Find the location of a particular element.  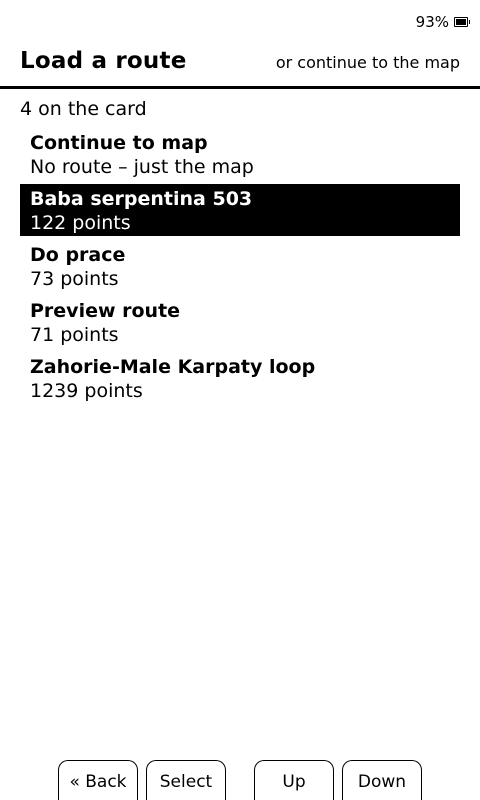

route-detail: 73 points is located at coordinates (74, 279).